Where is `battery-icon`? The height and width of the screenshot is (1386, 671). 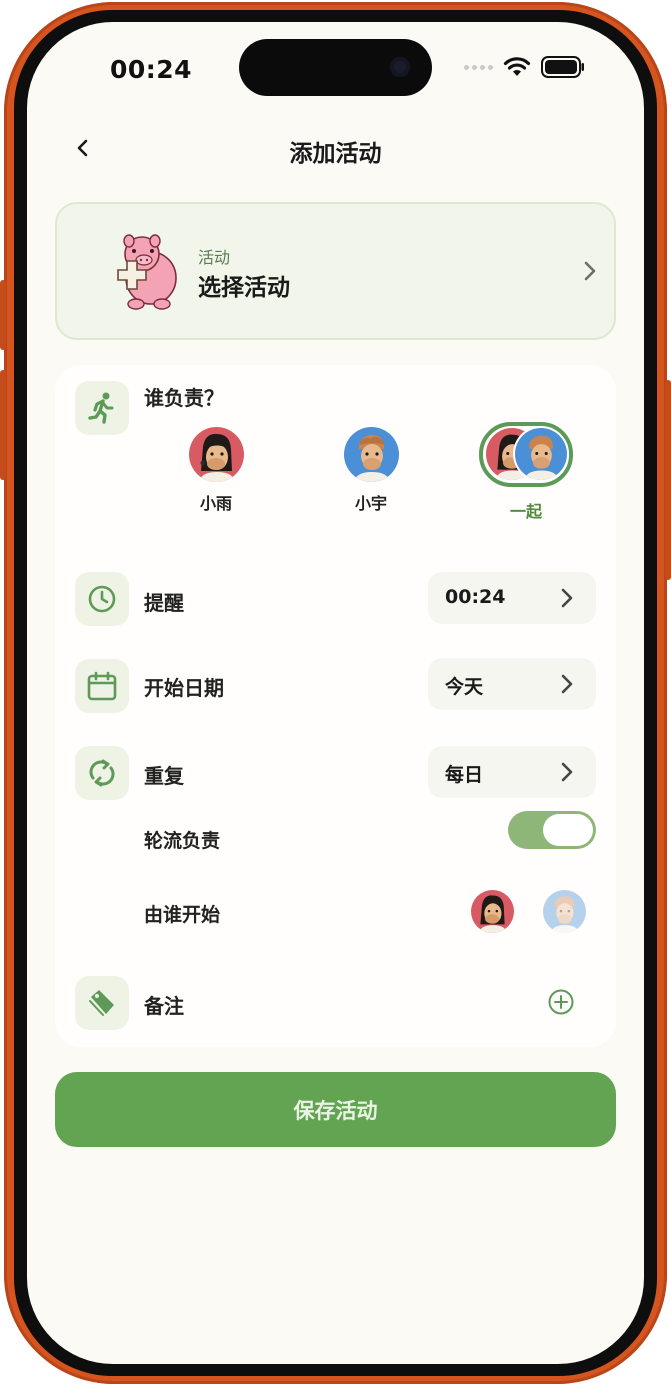
battery-icon is located at coordinates (562, 67).